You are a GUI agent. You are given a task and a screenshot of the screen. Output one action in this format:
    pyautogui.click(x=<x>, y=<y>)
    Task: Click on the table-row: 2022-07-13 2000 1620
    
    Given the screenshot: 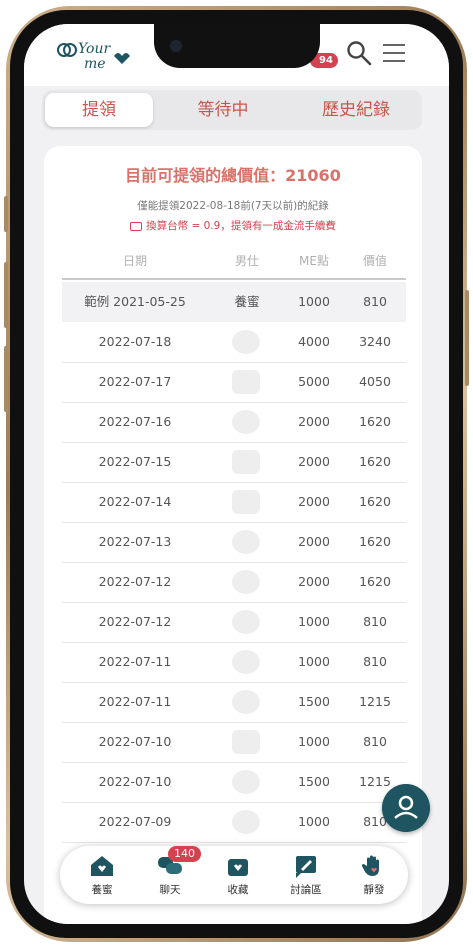 What is the action you would take?
    pyautogui.click(x=234, y=542)
    